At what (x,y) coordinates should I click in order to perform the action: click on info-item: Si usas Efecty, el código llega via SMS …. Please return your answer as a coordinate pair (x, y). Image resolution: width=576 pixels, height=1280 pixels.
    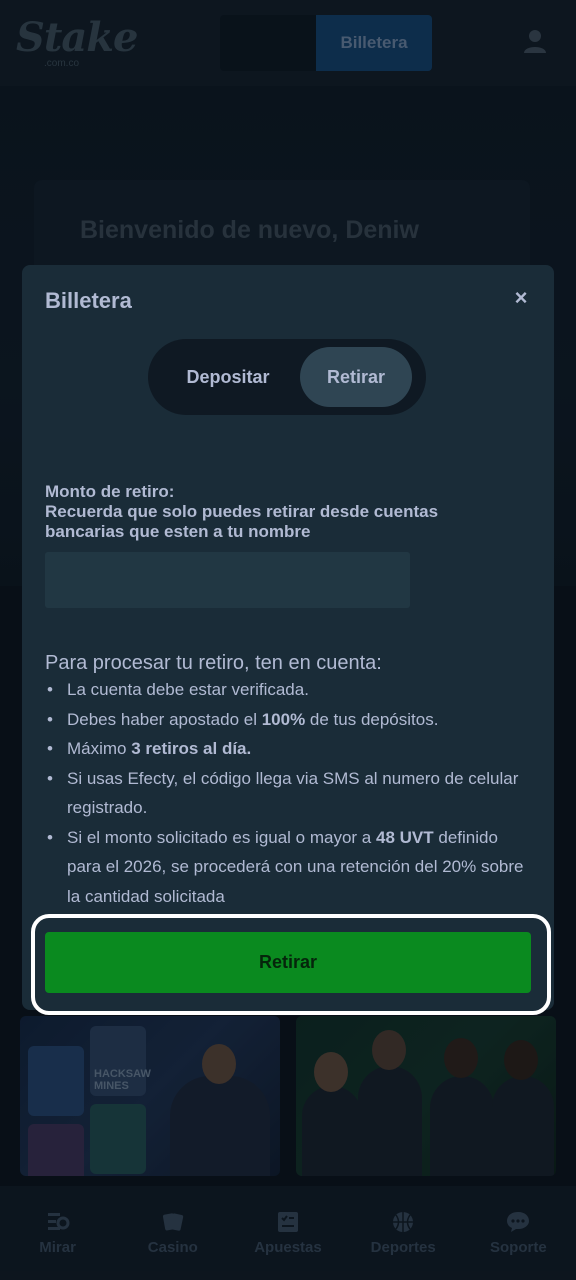
    Looking at the image, I should click on (285, 793).